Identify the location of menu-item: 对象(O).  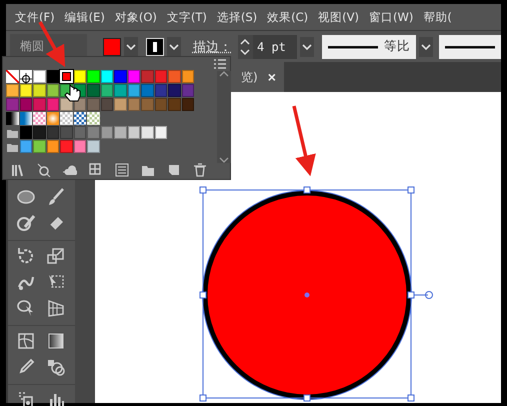
(136, 17).